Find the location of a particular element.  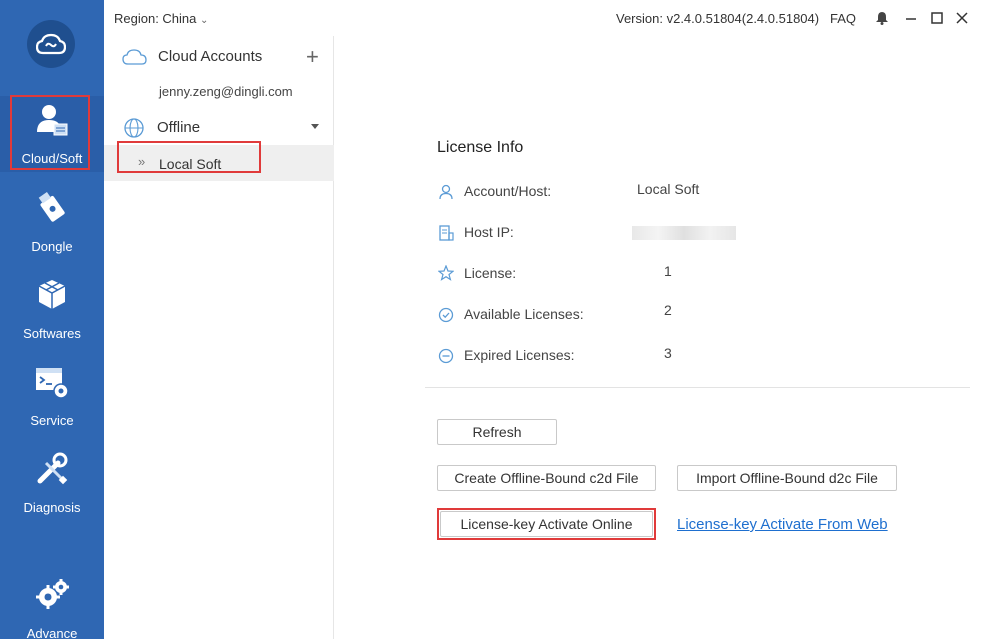

maximize-icon is located at coordinates (937, 18).